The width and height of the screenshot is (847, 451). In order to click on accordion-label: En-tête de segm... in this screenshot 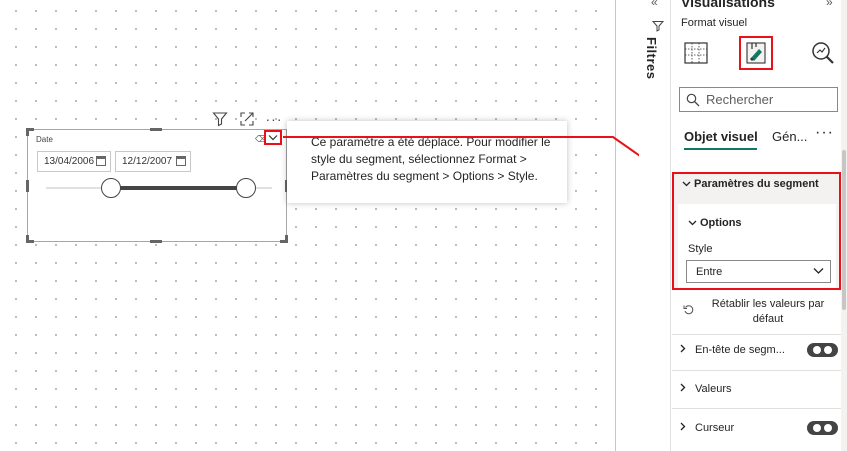, I will do `click(740, 350)`.